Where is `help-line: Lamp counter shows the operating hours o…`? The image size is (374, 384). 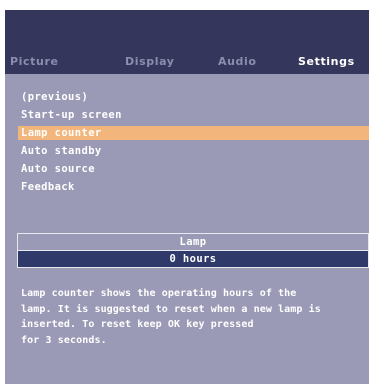 help-line: Lamp counter shows the operating hours o… is located at coordinates (159, 293).